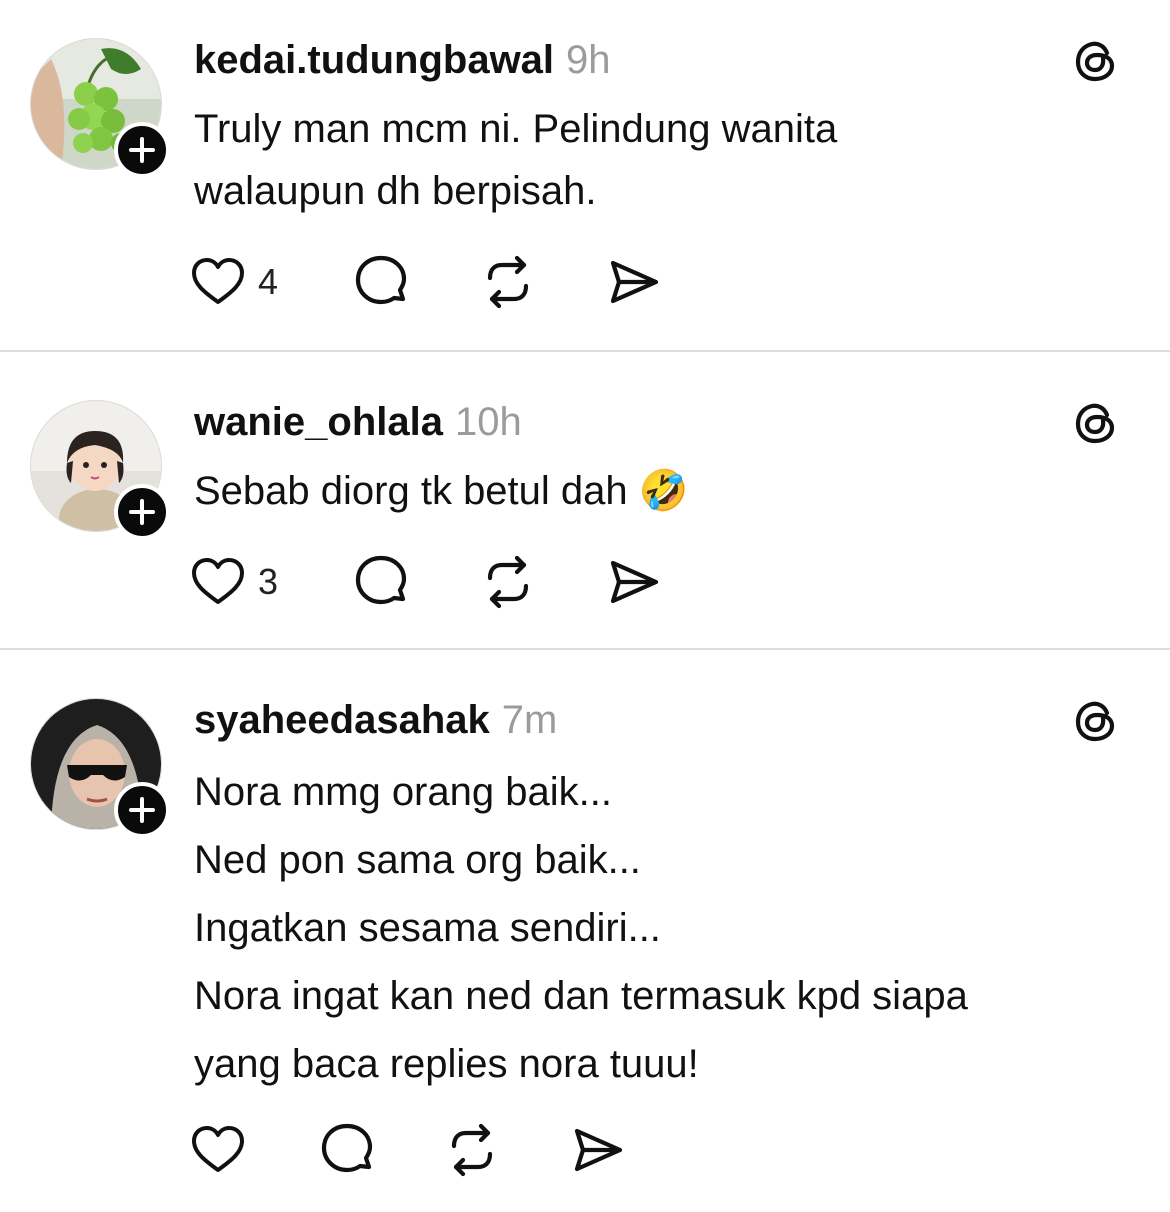  I want to click on post-body: Sebab diorg tk betul dah 🤣, so click(664, 491).